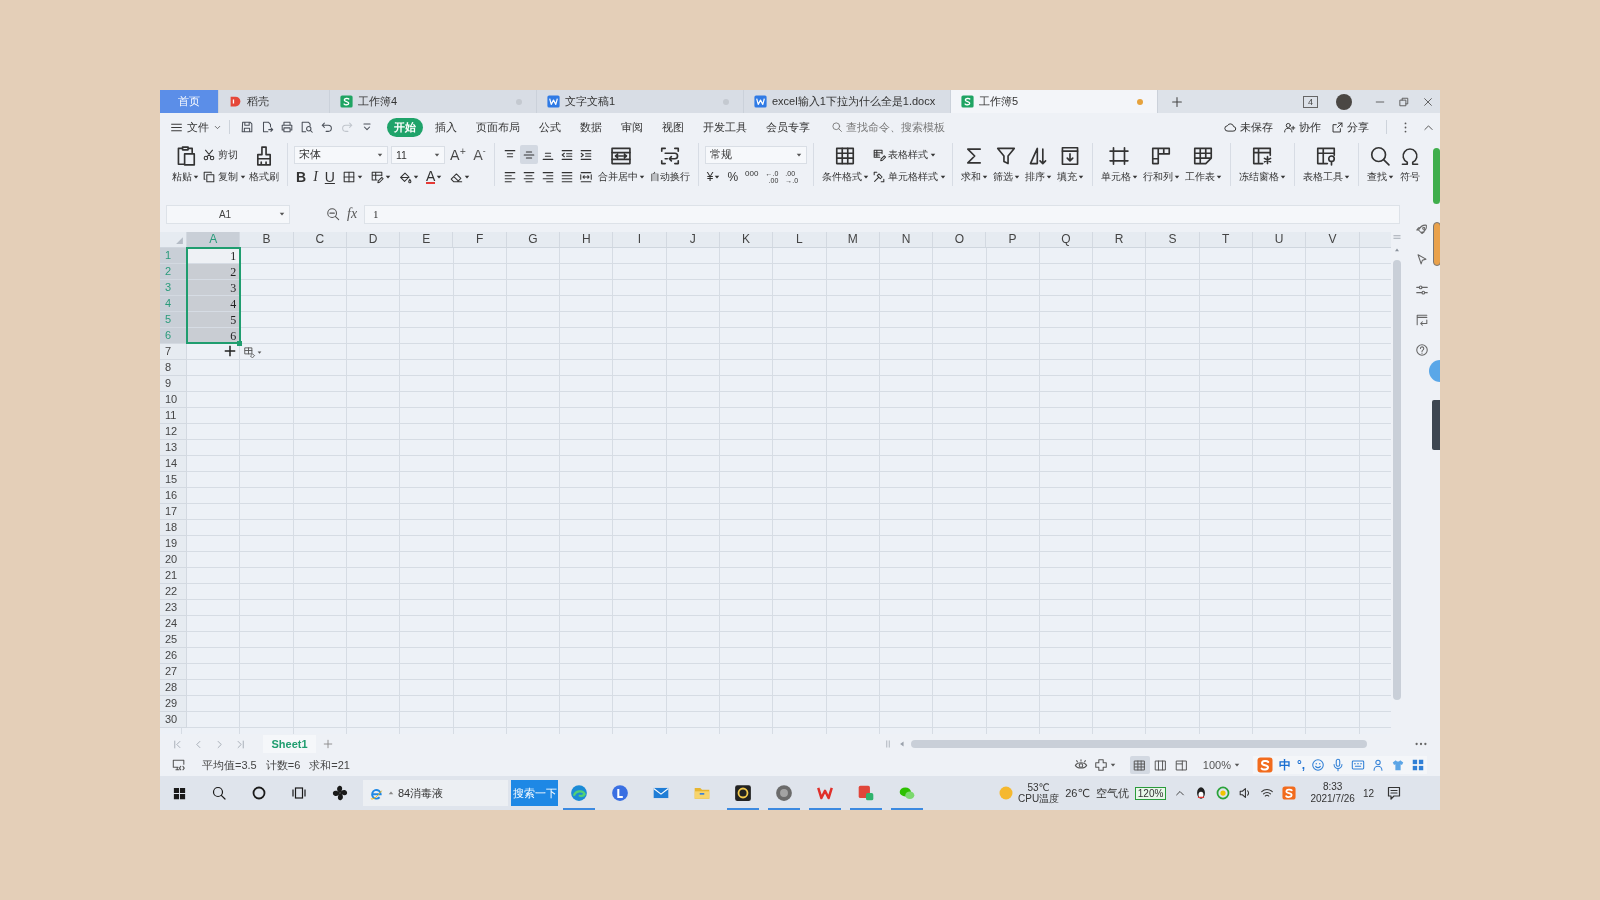 Image resolution: width=1600 pixels, height=900 pixels. What do you see at coordinates (1203, 164) in the screenshot?
I see `worksheet-button: 工作表` at bounding box center [1203, 164].